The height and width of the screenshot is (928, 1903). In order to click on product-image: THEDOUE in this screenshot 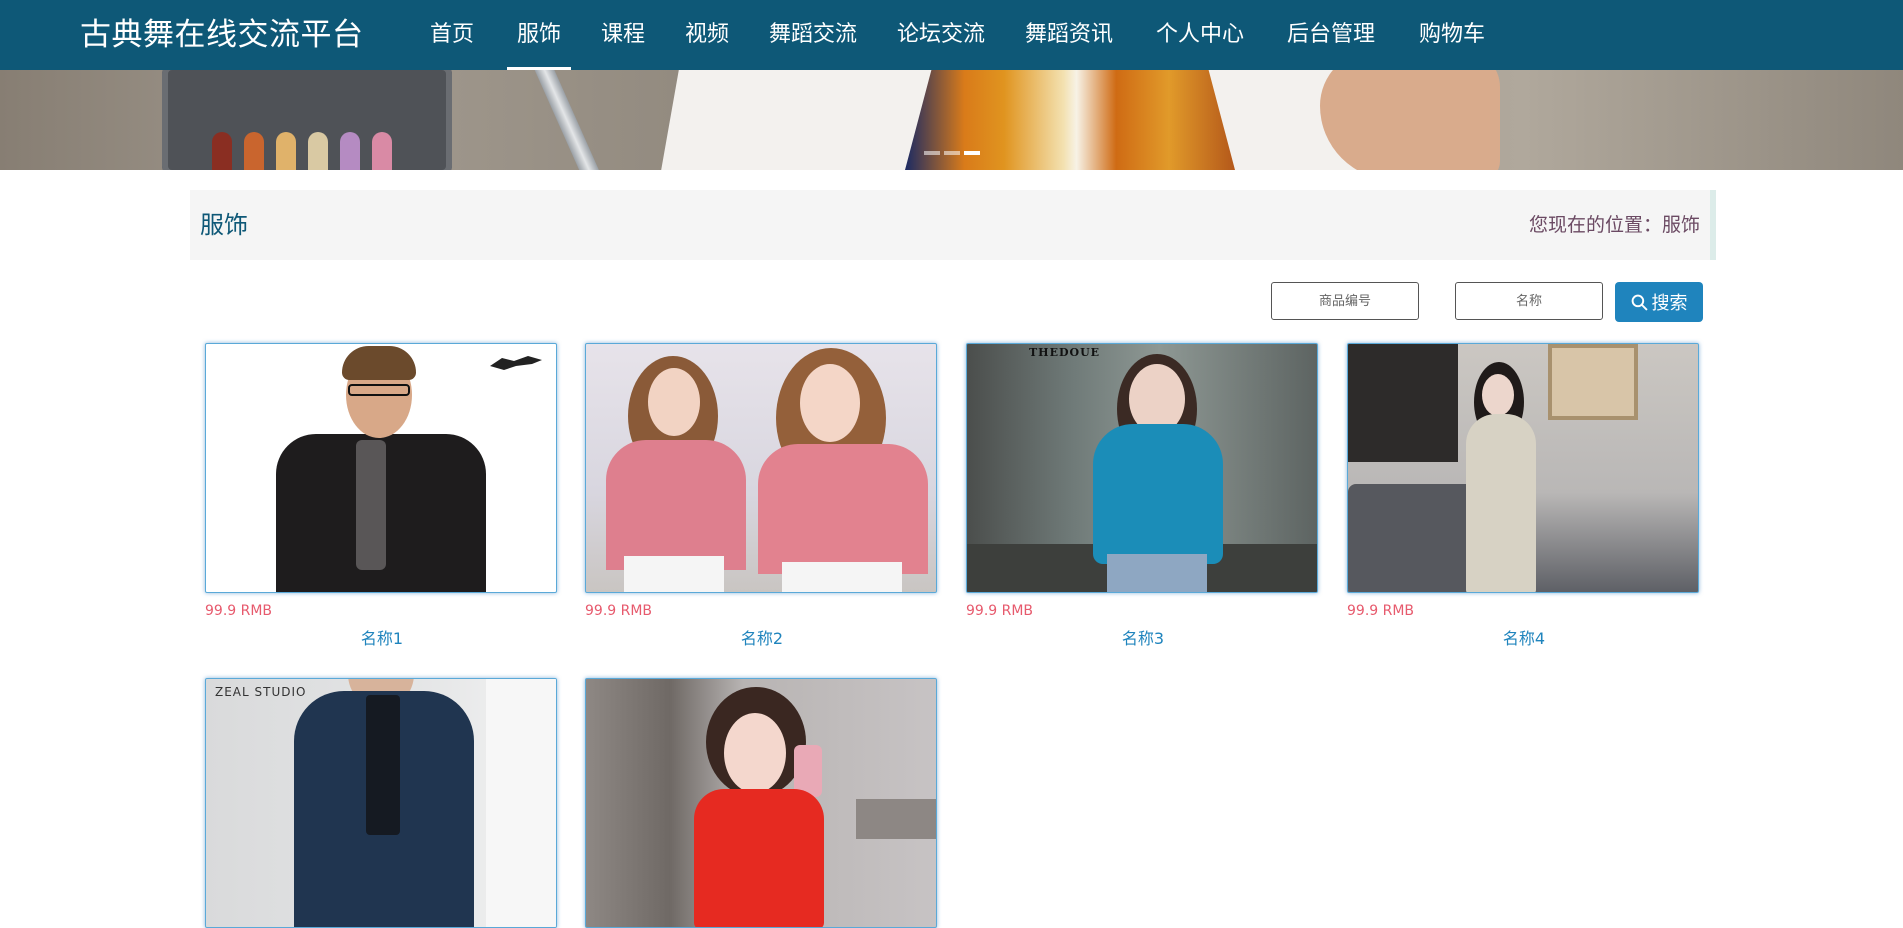, I will do `click(1142, 468)`.